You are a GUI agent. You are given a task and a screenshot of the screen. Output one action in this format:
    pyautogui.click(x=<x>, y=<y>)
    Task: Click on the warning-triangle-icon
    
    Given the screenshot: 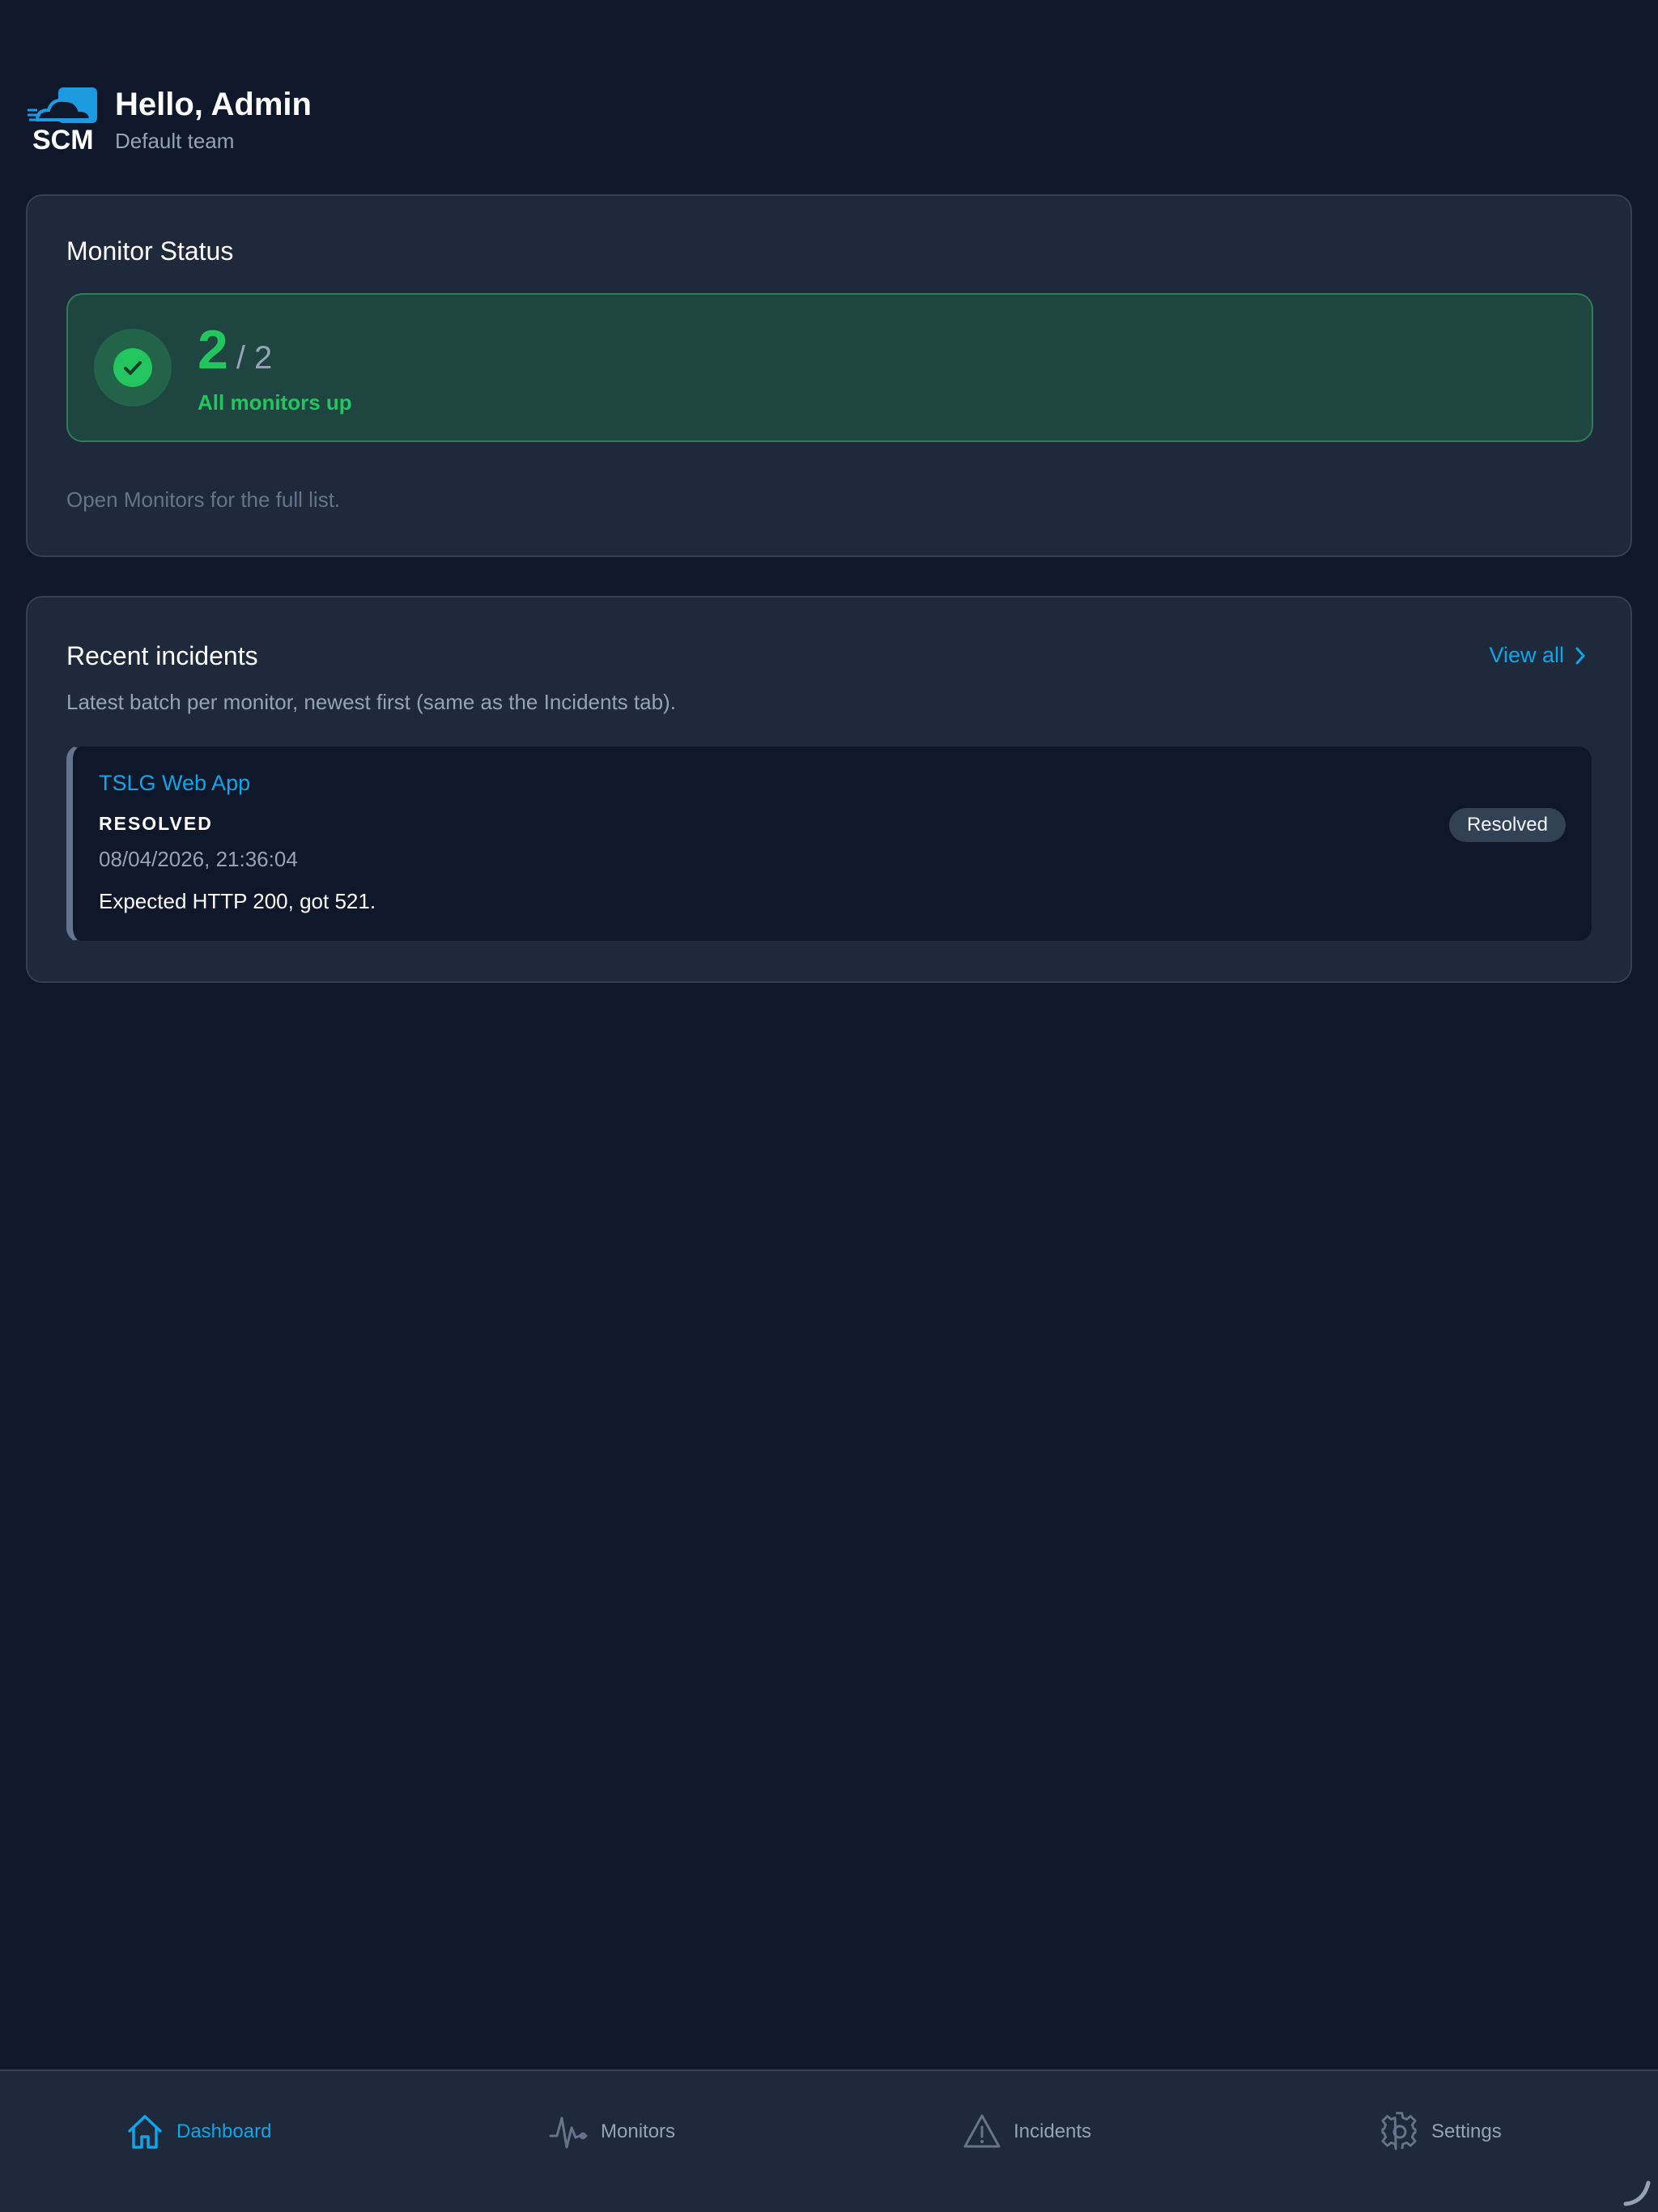 What is the action you would take?
    pyautogui.click(x=982, y=2131)
    